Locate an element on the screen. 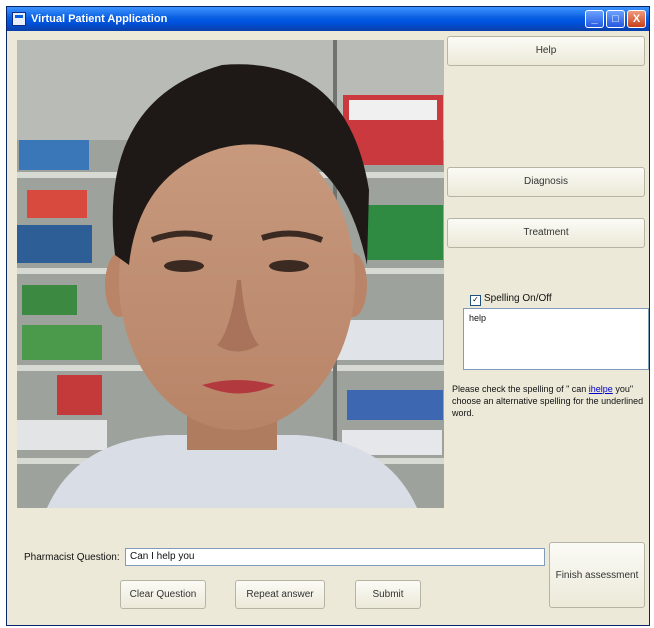 The image size is (654, 628). spelling-toggle: ✓ Spelling On/Off is located at coordinates (511, 299).